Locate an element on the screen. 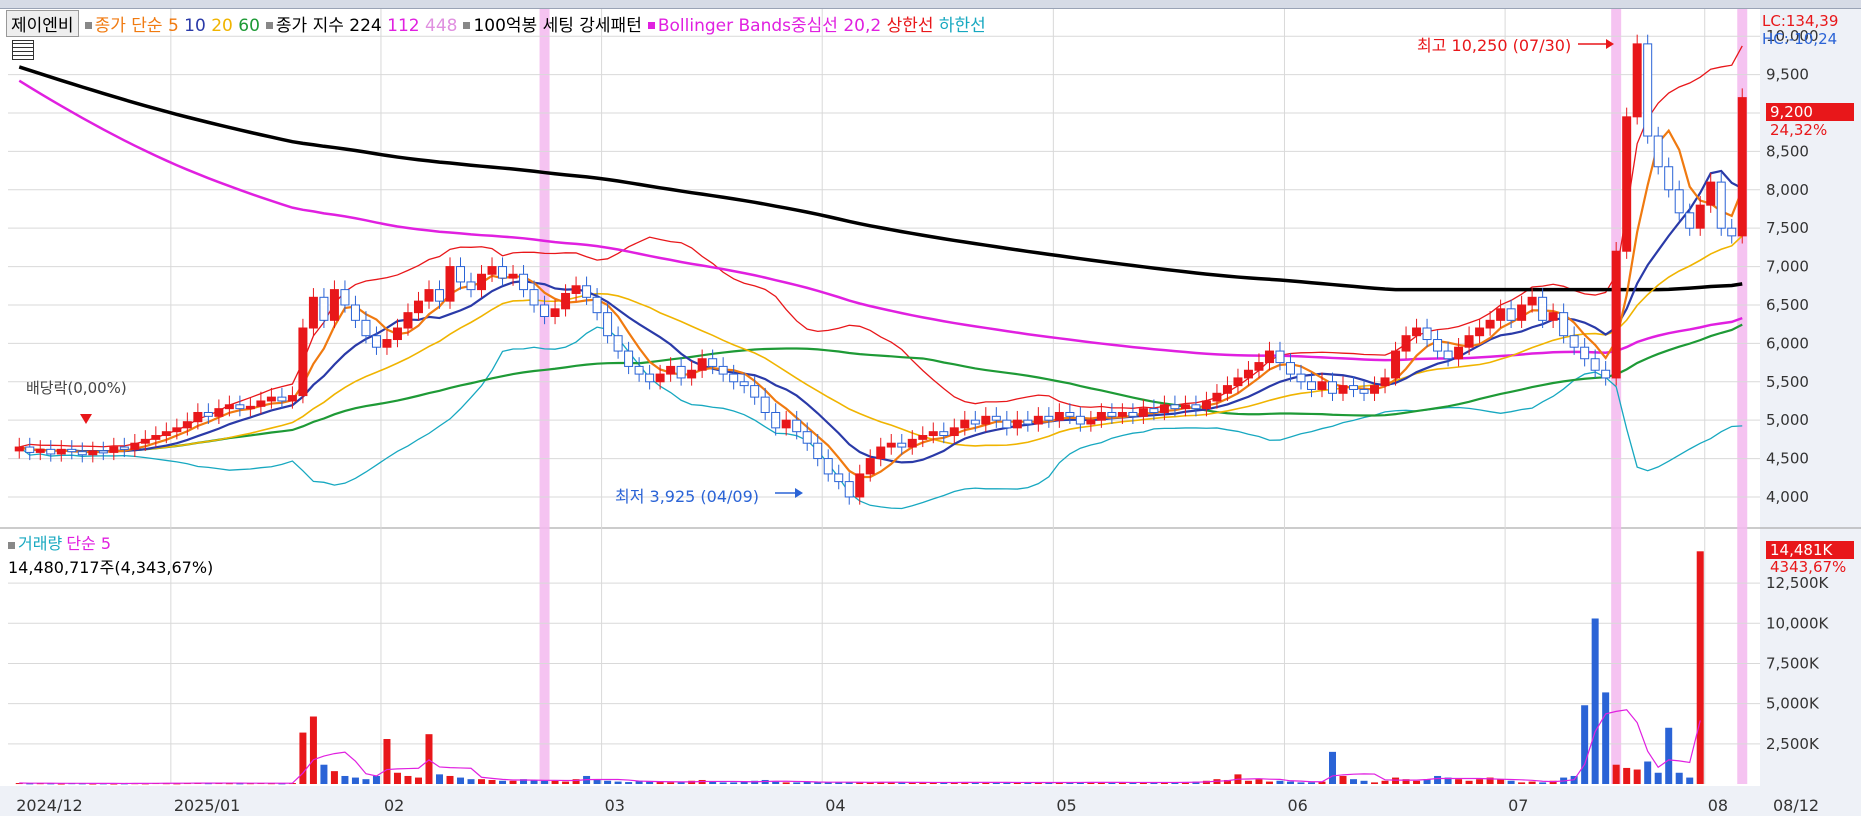 The image size is (1861, 816). volume-tick-2: 7,500K is located at coordinates (1793, 663).